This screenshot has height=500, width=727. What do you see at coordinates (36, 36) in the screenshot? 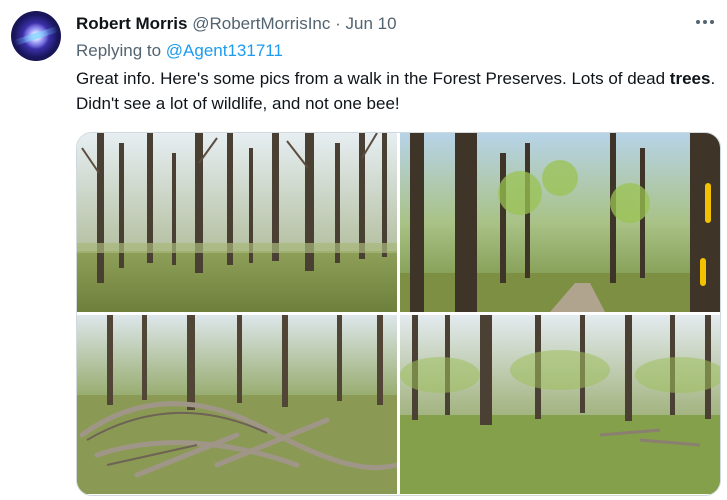
I see `avatar` at bounding box center [36, 36].